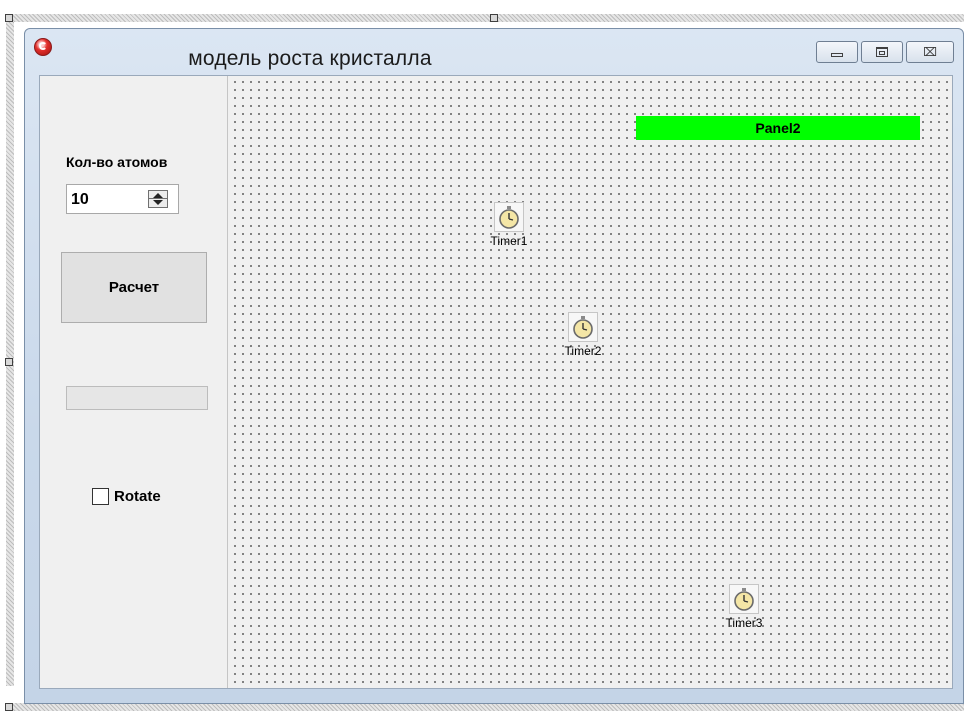 Image resolution: width=964 pixels, height=711 pixels. What do you see at coordinates (158, 202) in the screenshot?
I see `spin-down-arrow-icon` at bounding box center [158, 202].